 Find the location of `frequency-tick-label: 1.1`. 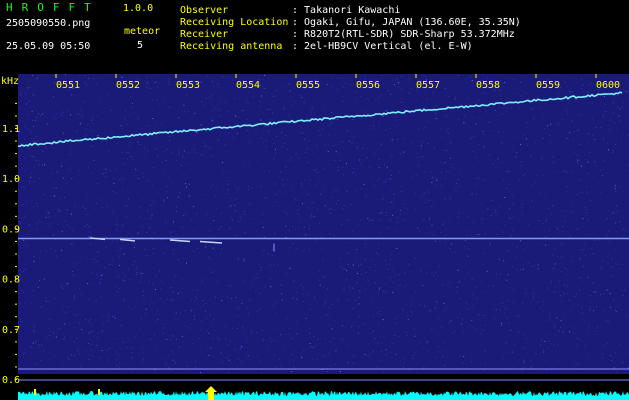

frequency-tick-label: 1.1 is located at coordinates (11, 129).